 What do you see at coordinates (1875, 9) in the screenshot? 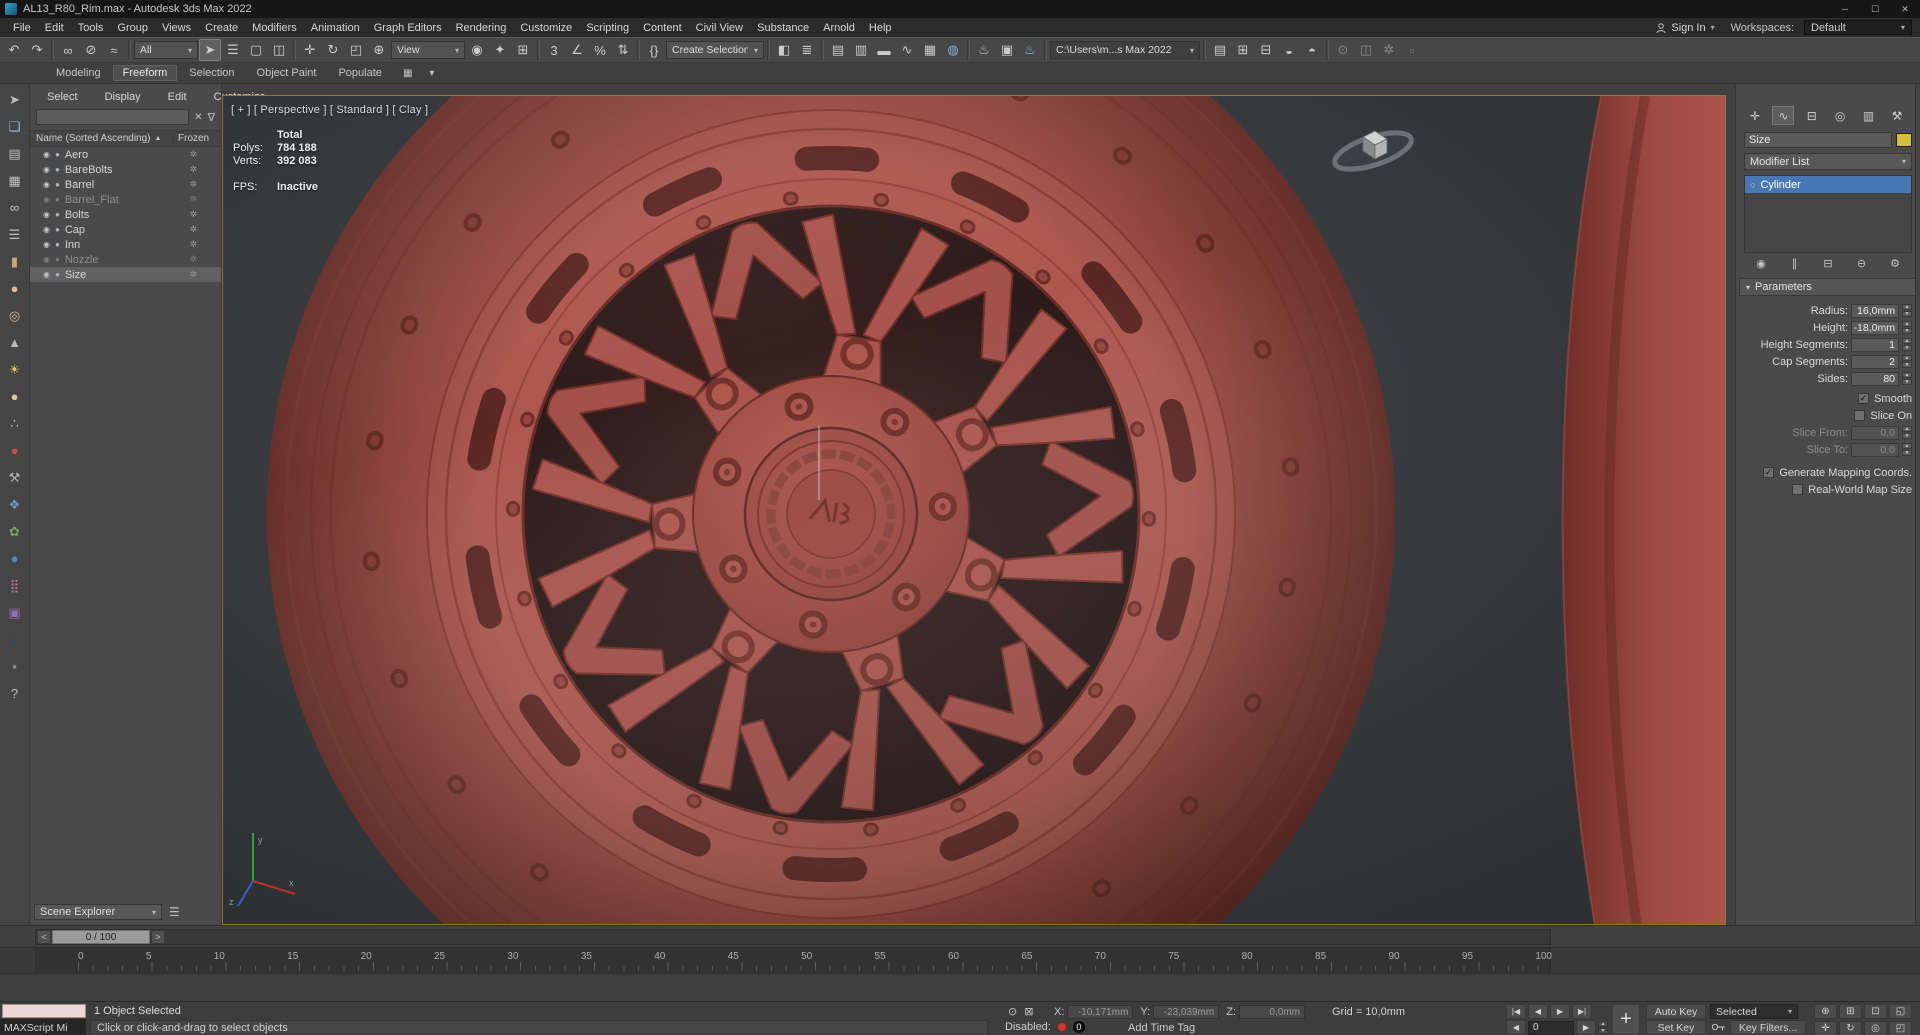
I see `maximize-button: ☐` at bounding box center [1875, 9].